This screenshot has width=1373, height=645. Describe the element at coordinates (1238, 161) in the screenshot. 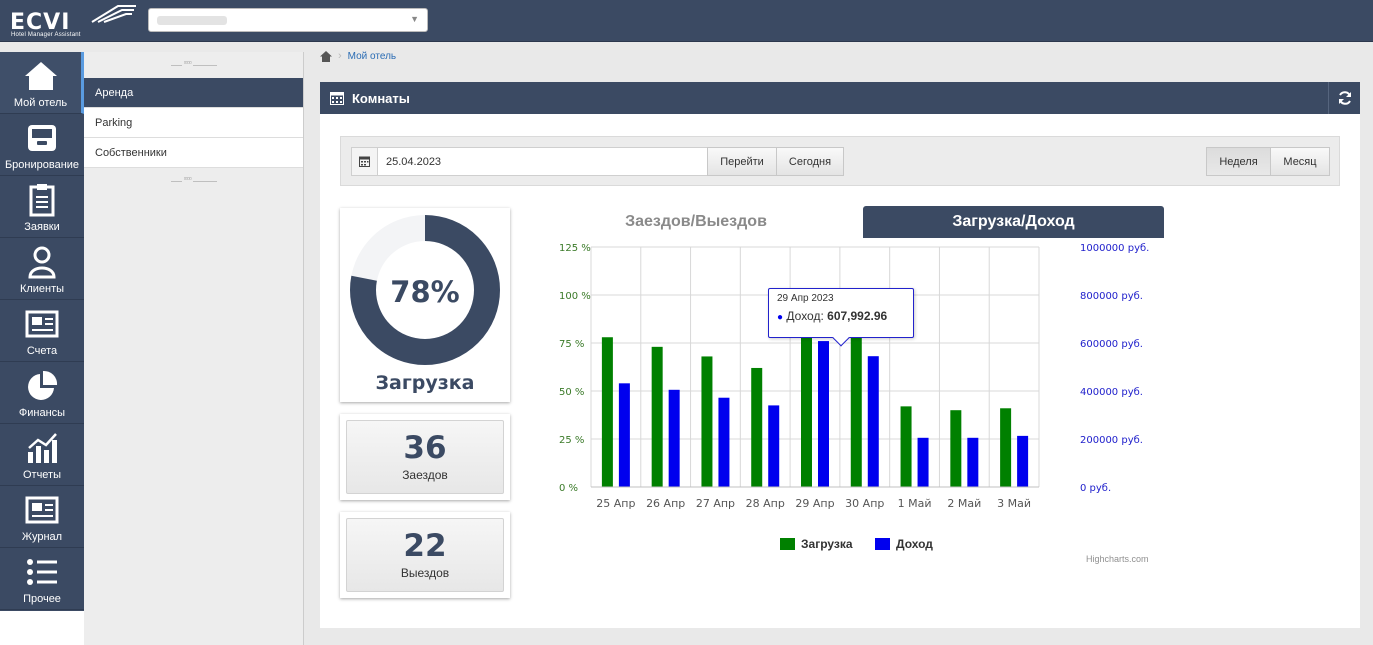

I see `week-button: Неделя` at that location.